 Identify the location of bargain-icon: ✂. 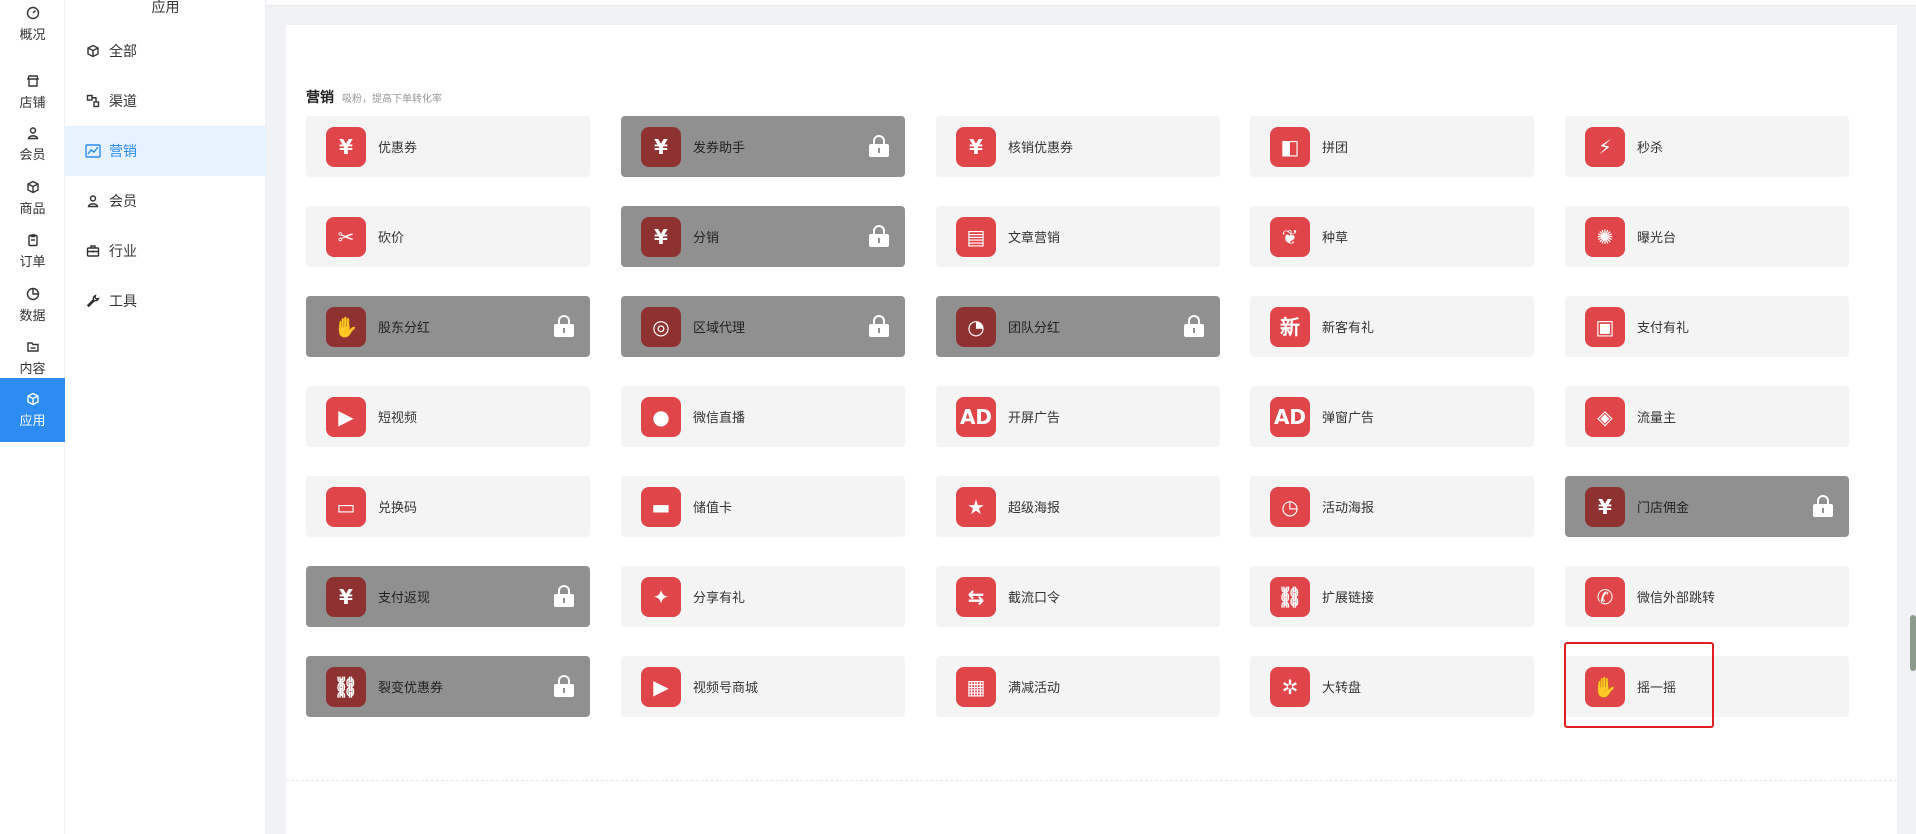
(346, 236).